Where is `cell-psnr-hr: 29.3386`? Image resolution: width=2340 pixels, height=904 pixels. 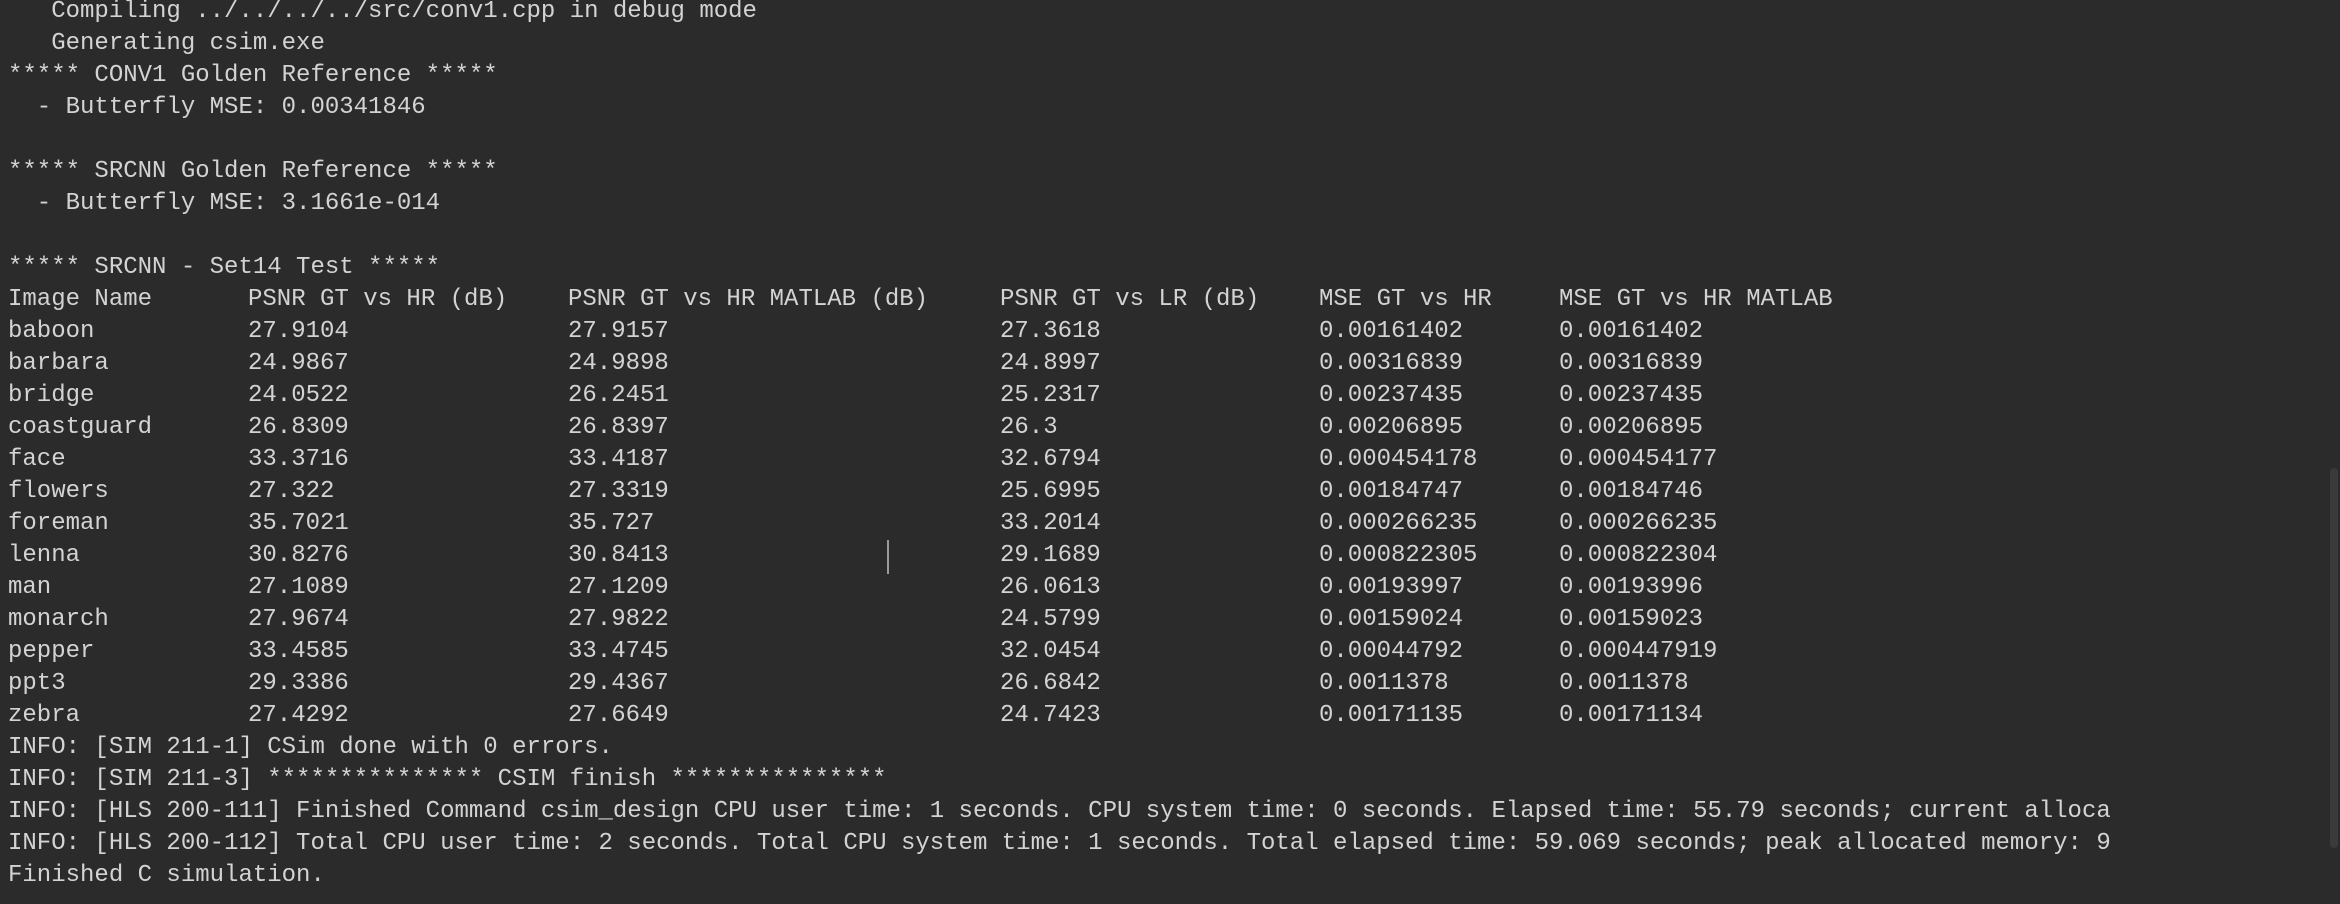
cell-psnr-hr: 29.3386 is located at coordinates (298, 683).